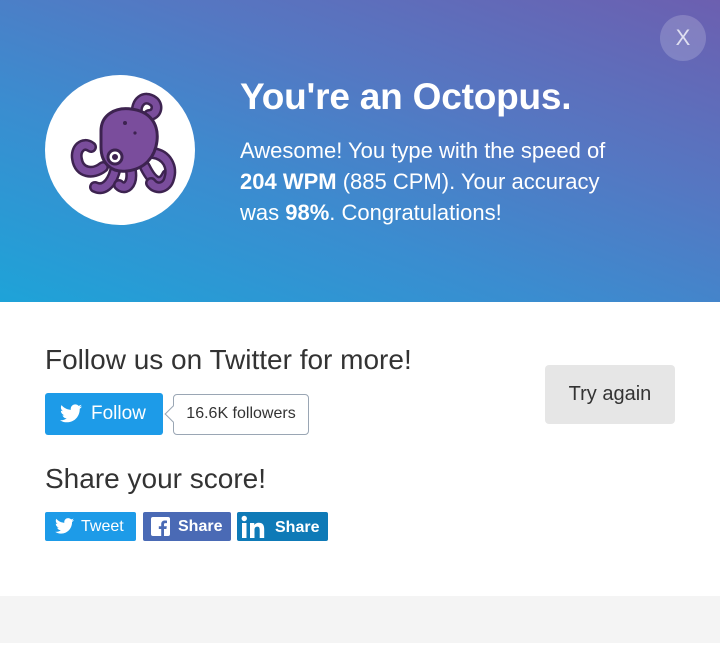  Describe the element at coordinates (200, 526) in the screenshot. I see `facebook-share-label: Share` at that location.